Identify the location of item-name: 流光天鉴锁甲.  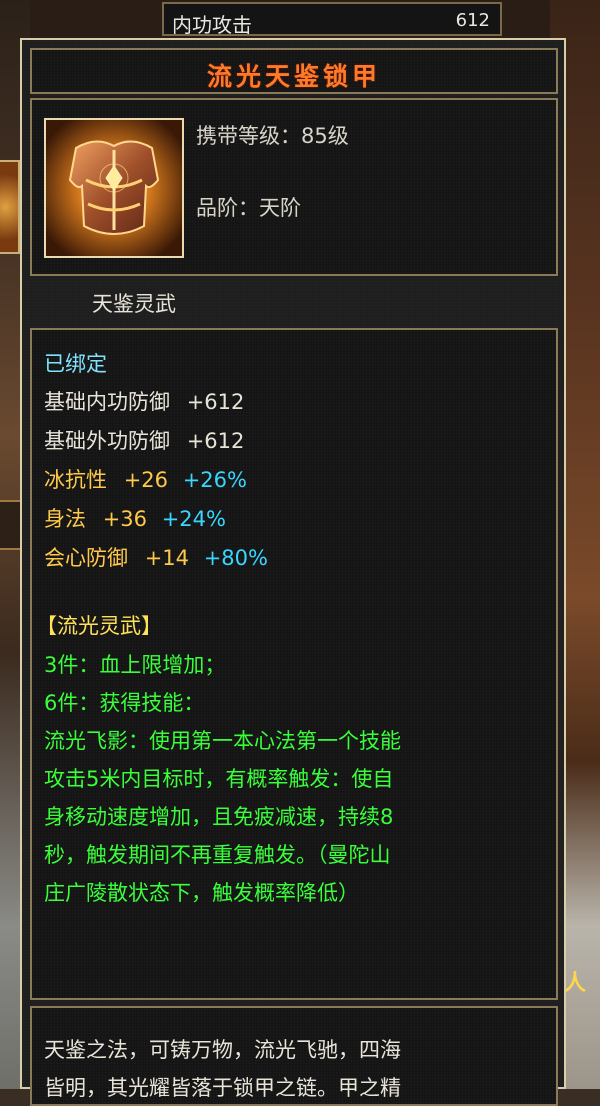
(293, 76).